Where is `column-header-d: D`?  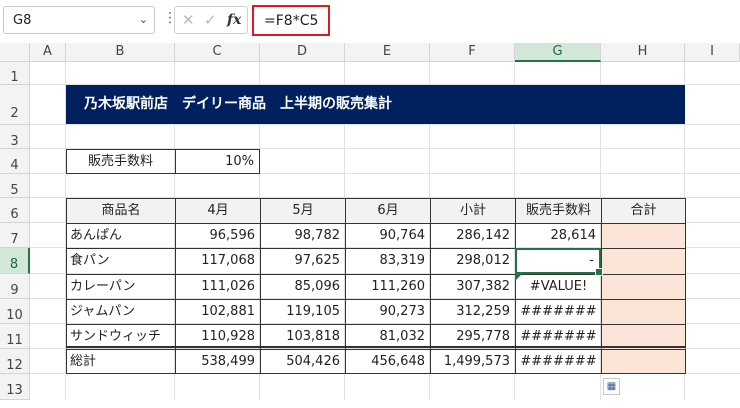
column-header-d: D is located at coordinates (302, 52).